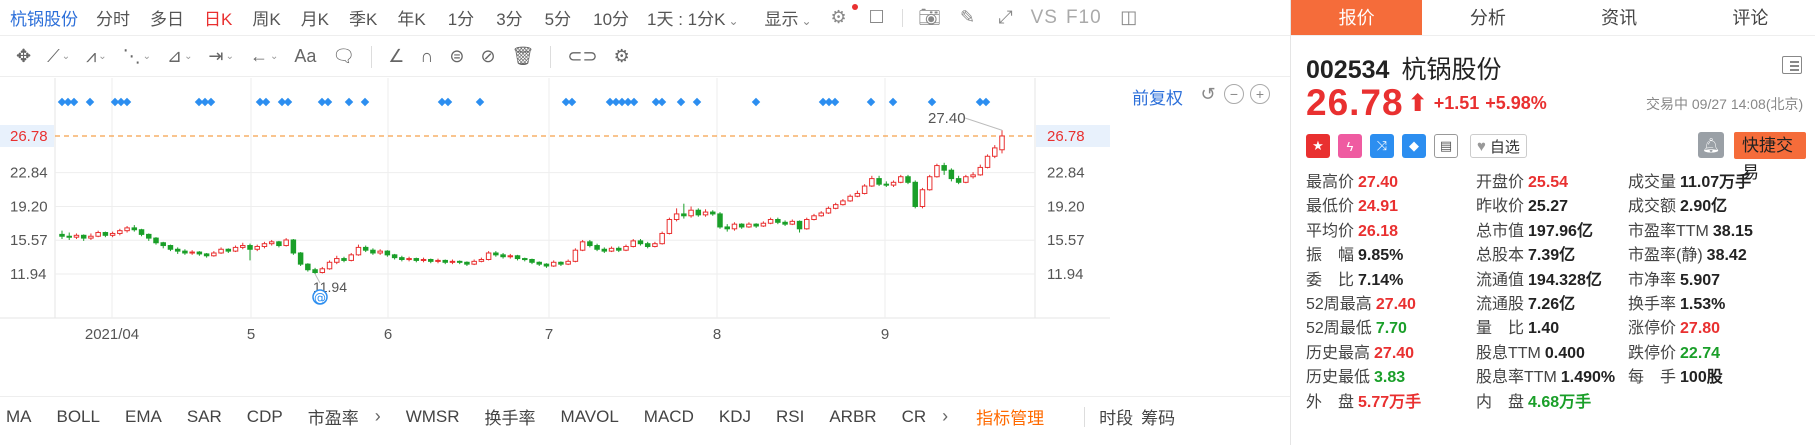  I want to click on notes-icon: ▤, so click(1446, 146).